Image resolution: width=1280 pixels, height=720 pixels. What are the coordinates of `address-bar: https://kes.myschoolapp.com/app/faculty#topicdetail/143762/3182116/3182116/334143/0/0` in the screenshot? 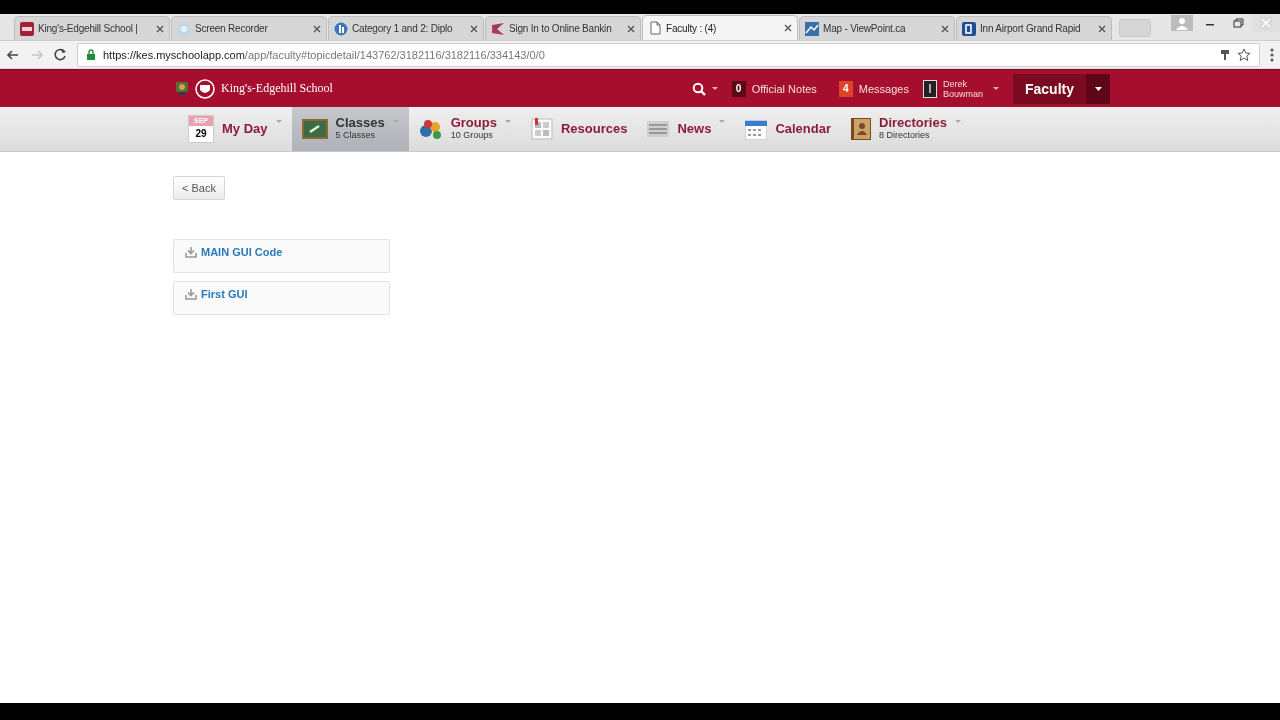 It's located at (668, 54).